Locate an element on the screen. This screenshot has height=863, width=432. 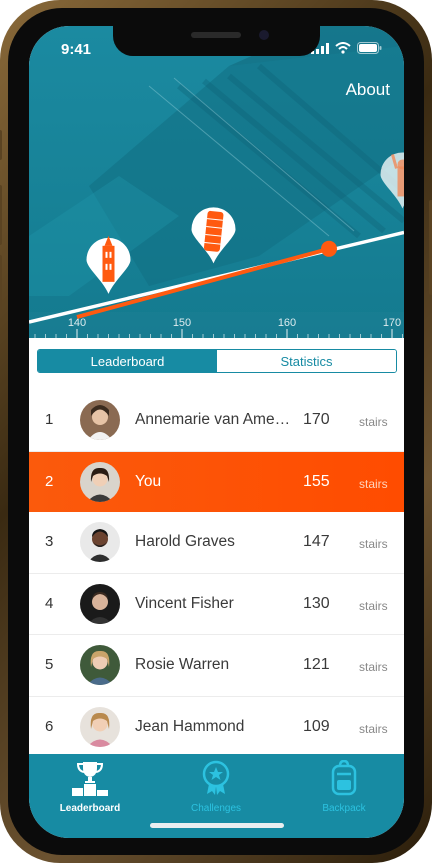
row-name: Jean Hammond is located at coordinates (190, 726).